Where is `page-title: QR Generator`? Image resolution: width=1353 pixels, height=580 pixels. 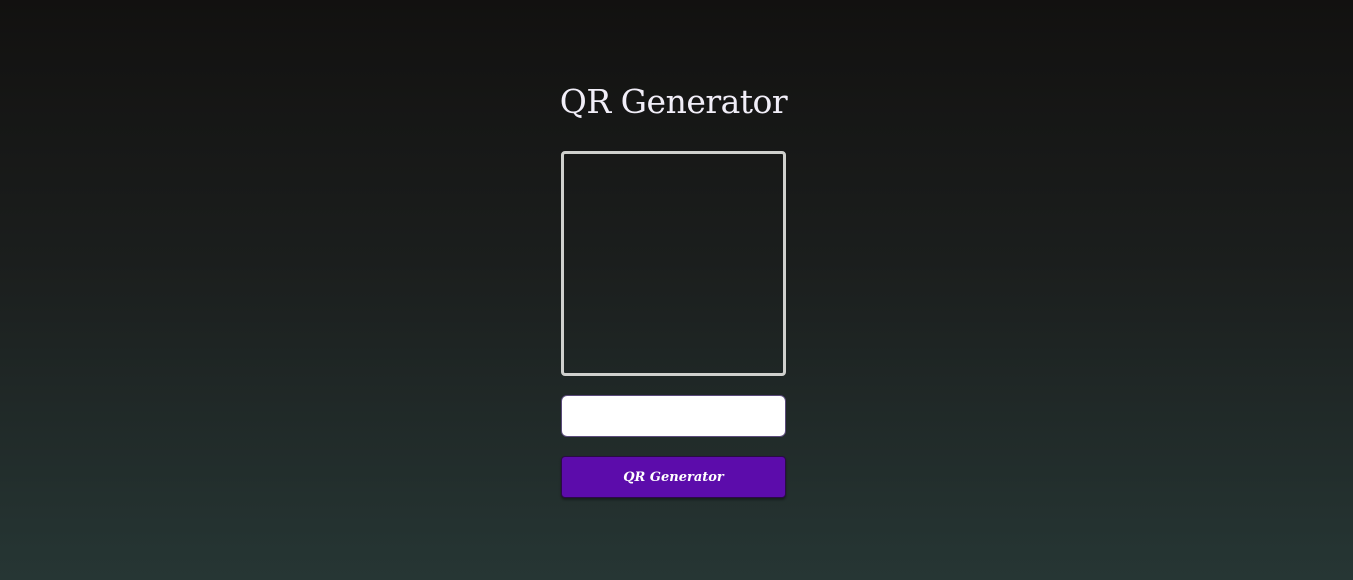
page-title: QR Generator is located at coordinates (673, 101).